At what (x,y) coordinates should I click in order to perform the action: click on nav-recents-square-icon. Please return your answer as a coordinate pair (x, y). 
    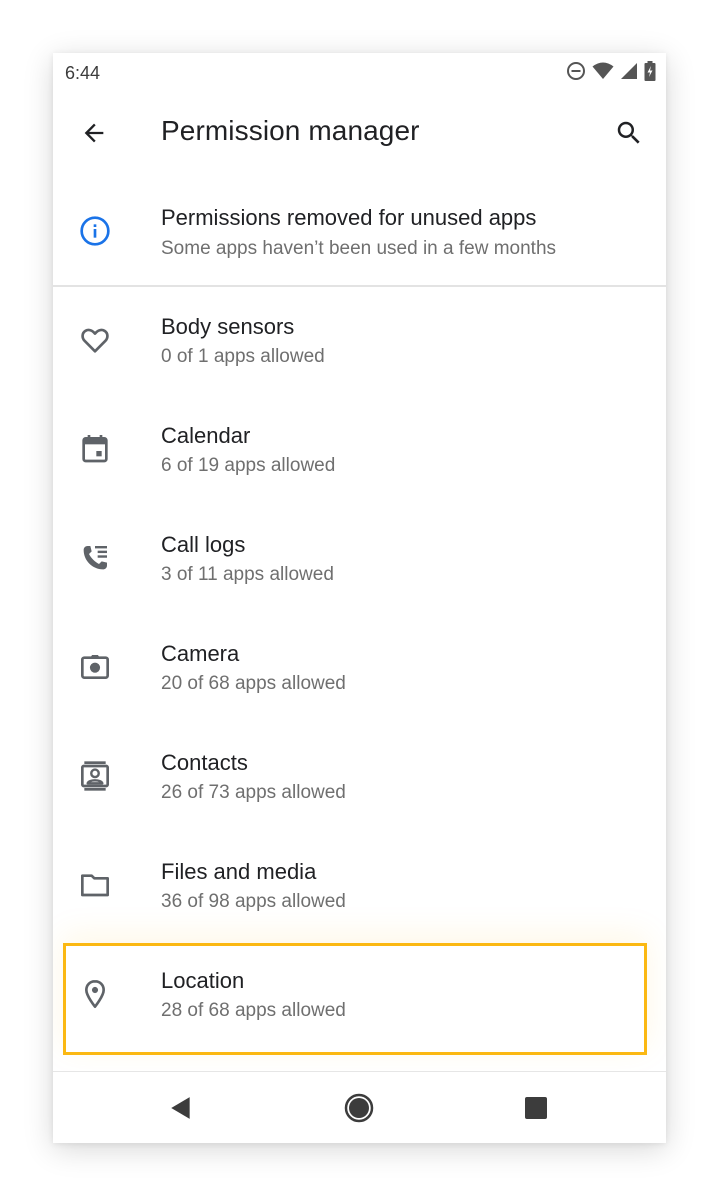
    Looking at the image, I should click on (536, 1108).